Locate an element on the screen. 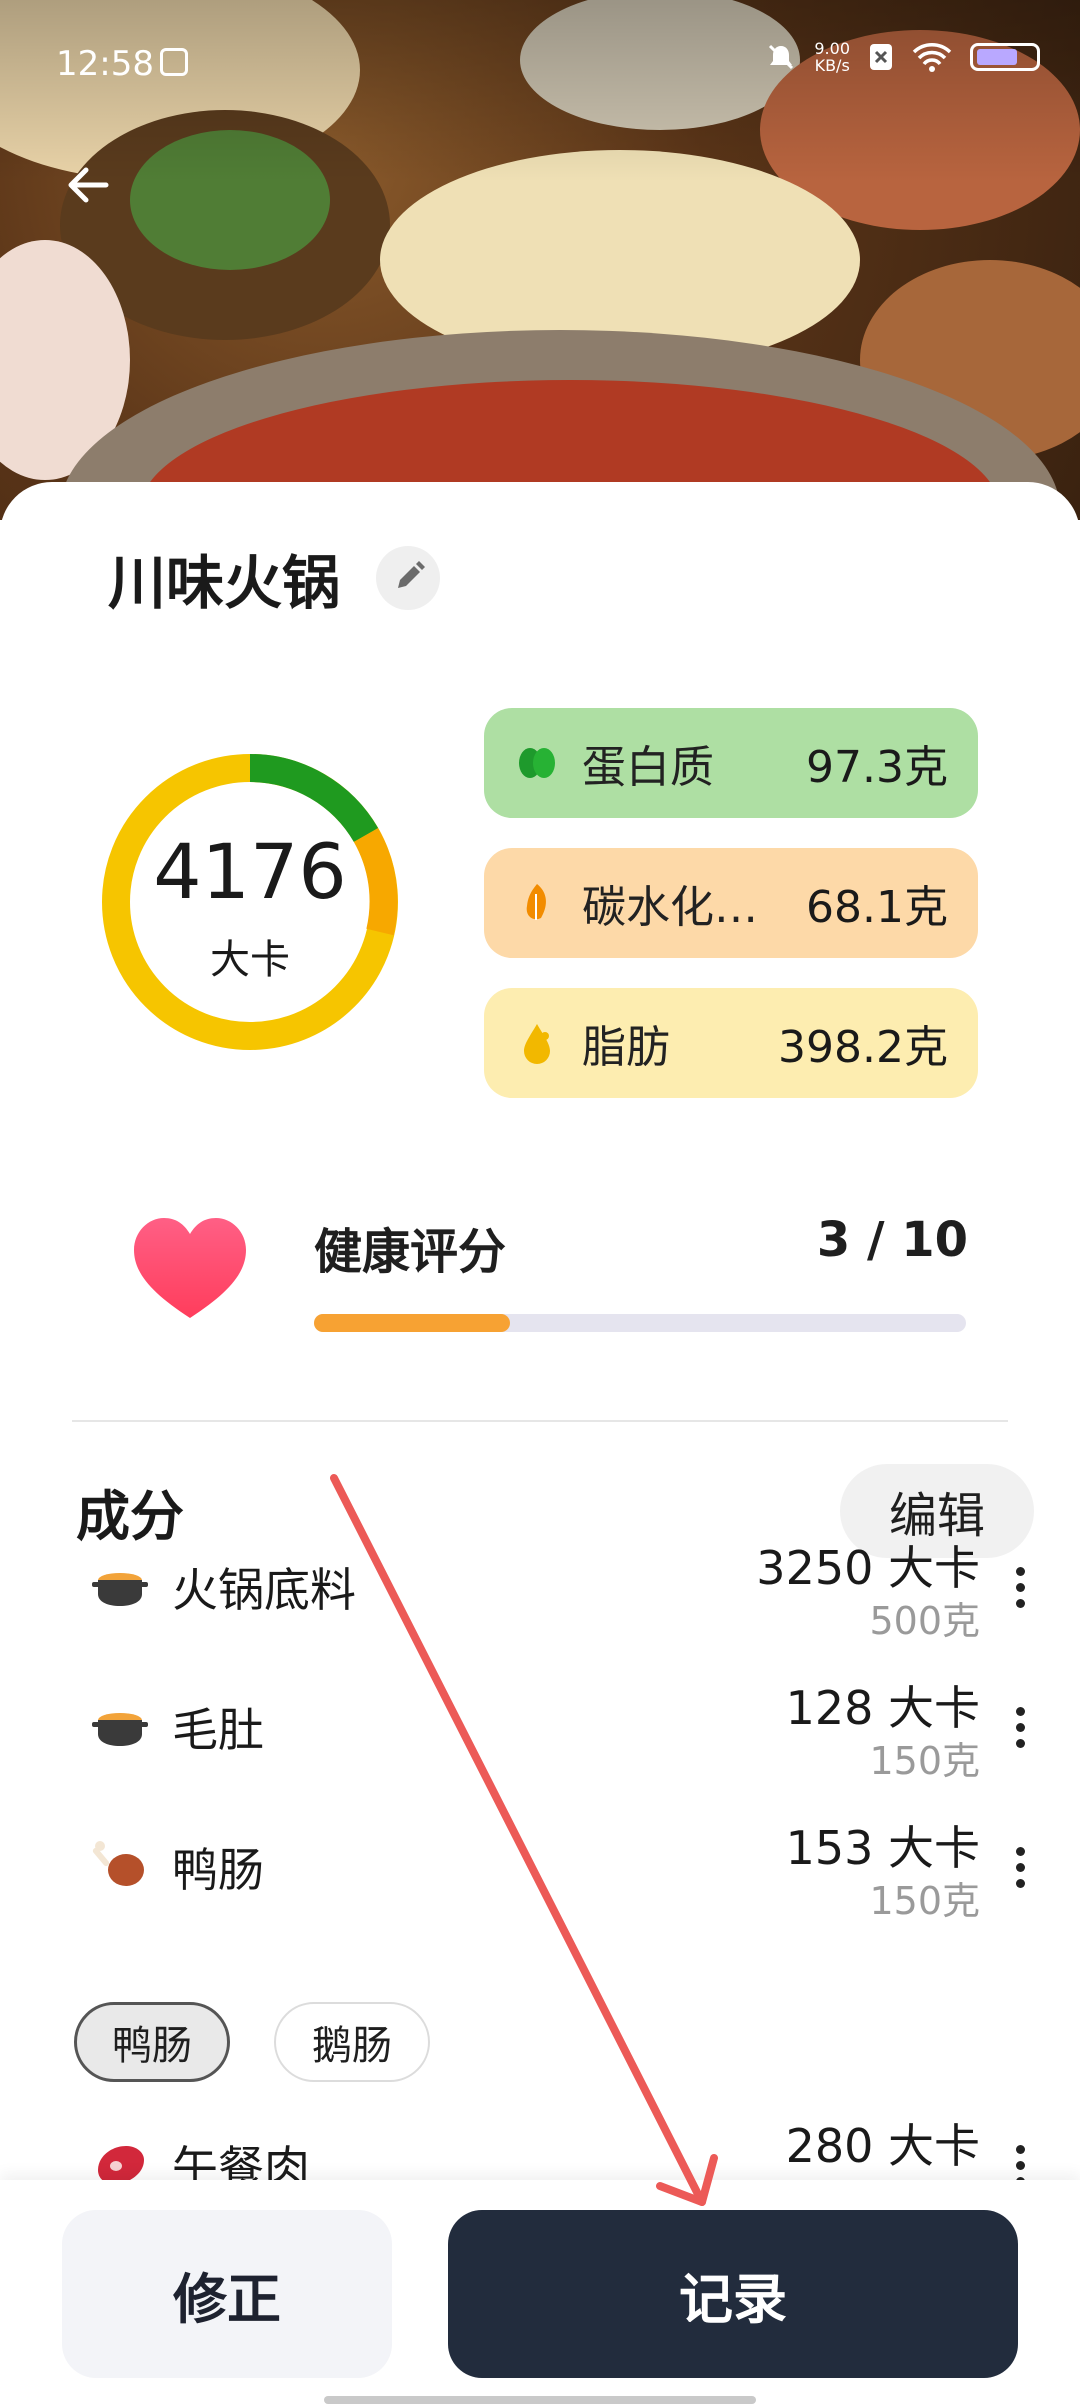  macro-fat: 脂肪 398.2克 is located at coordinates (731, 1043).